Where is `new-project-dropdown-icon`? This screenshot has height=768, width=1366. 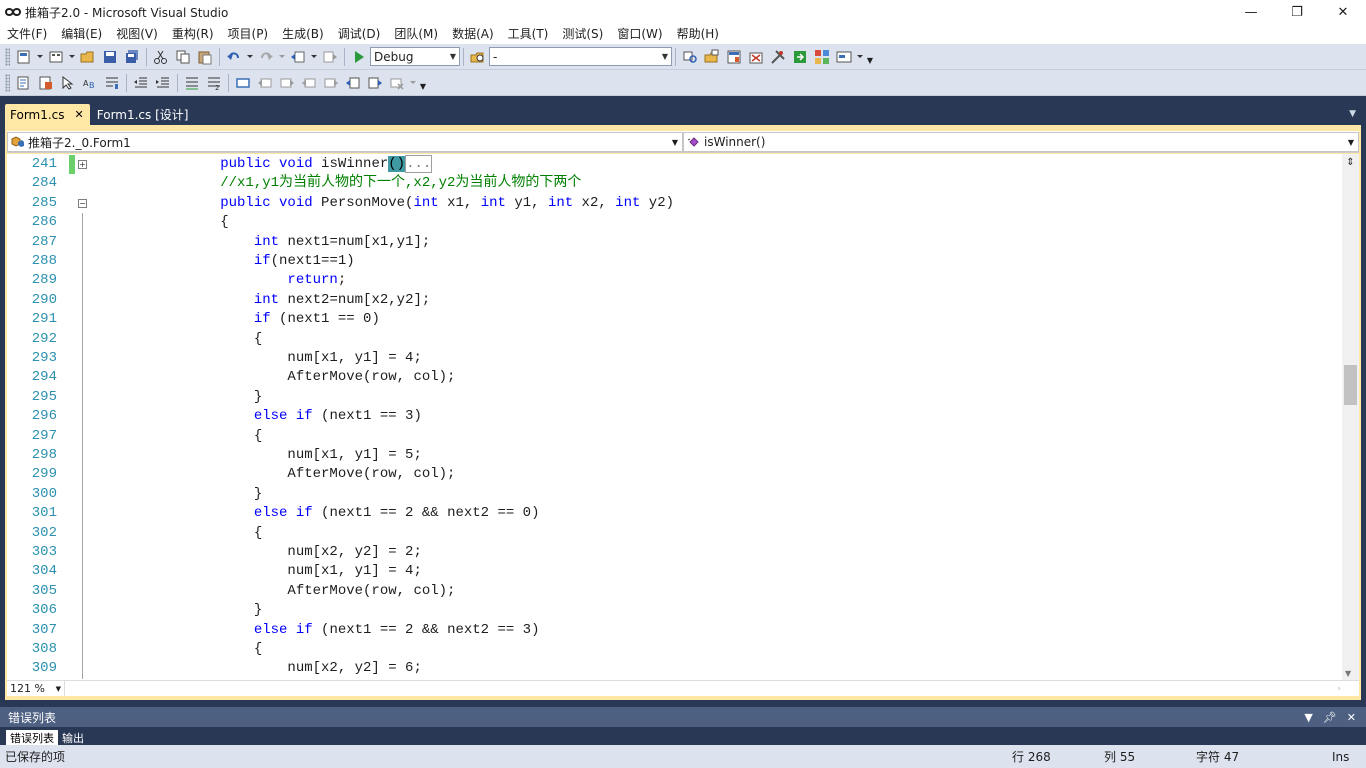 new-project-dropdown-icon is located at coordinates (40, 57).